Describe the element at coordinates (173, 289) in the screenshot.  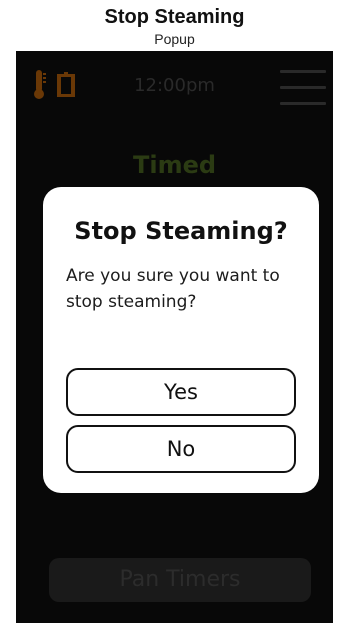
I see `dialog-message: Are you sure you want to stop steaming?` at that location.